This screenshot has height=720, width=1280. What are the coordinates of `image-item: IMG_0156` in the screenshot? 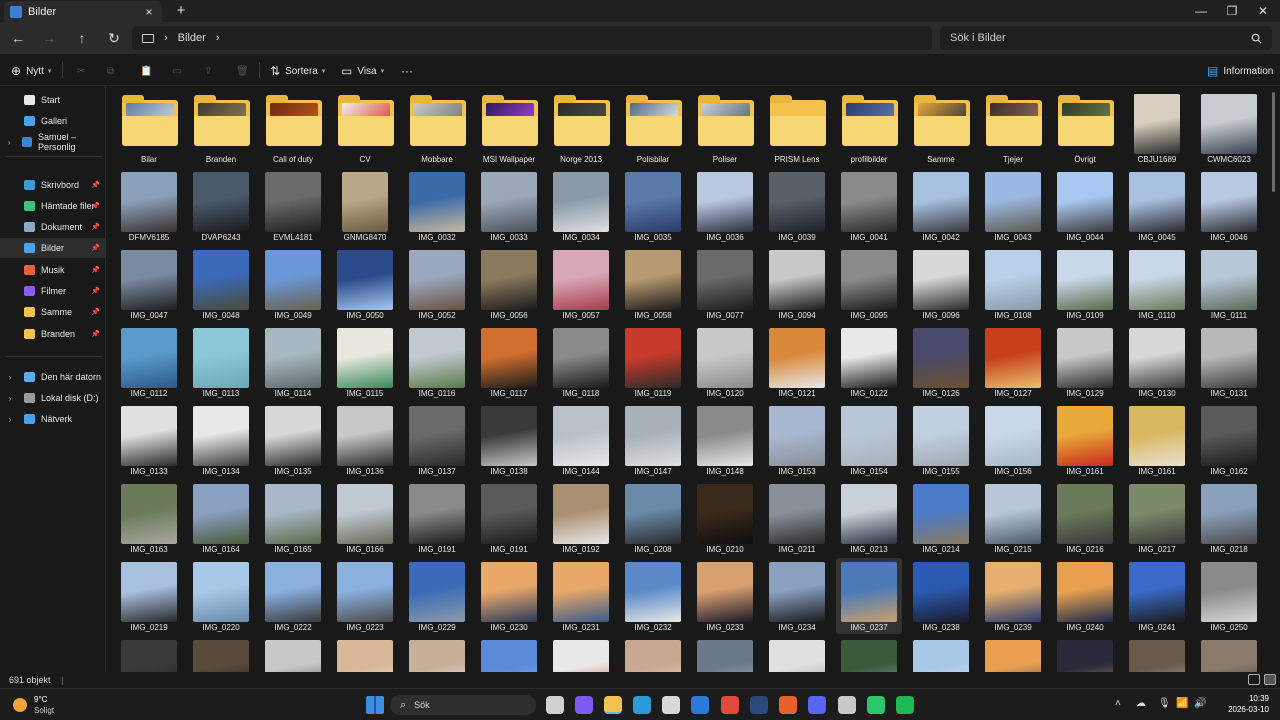 It's located at (1013, 440).